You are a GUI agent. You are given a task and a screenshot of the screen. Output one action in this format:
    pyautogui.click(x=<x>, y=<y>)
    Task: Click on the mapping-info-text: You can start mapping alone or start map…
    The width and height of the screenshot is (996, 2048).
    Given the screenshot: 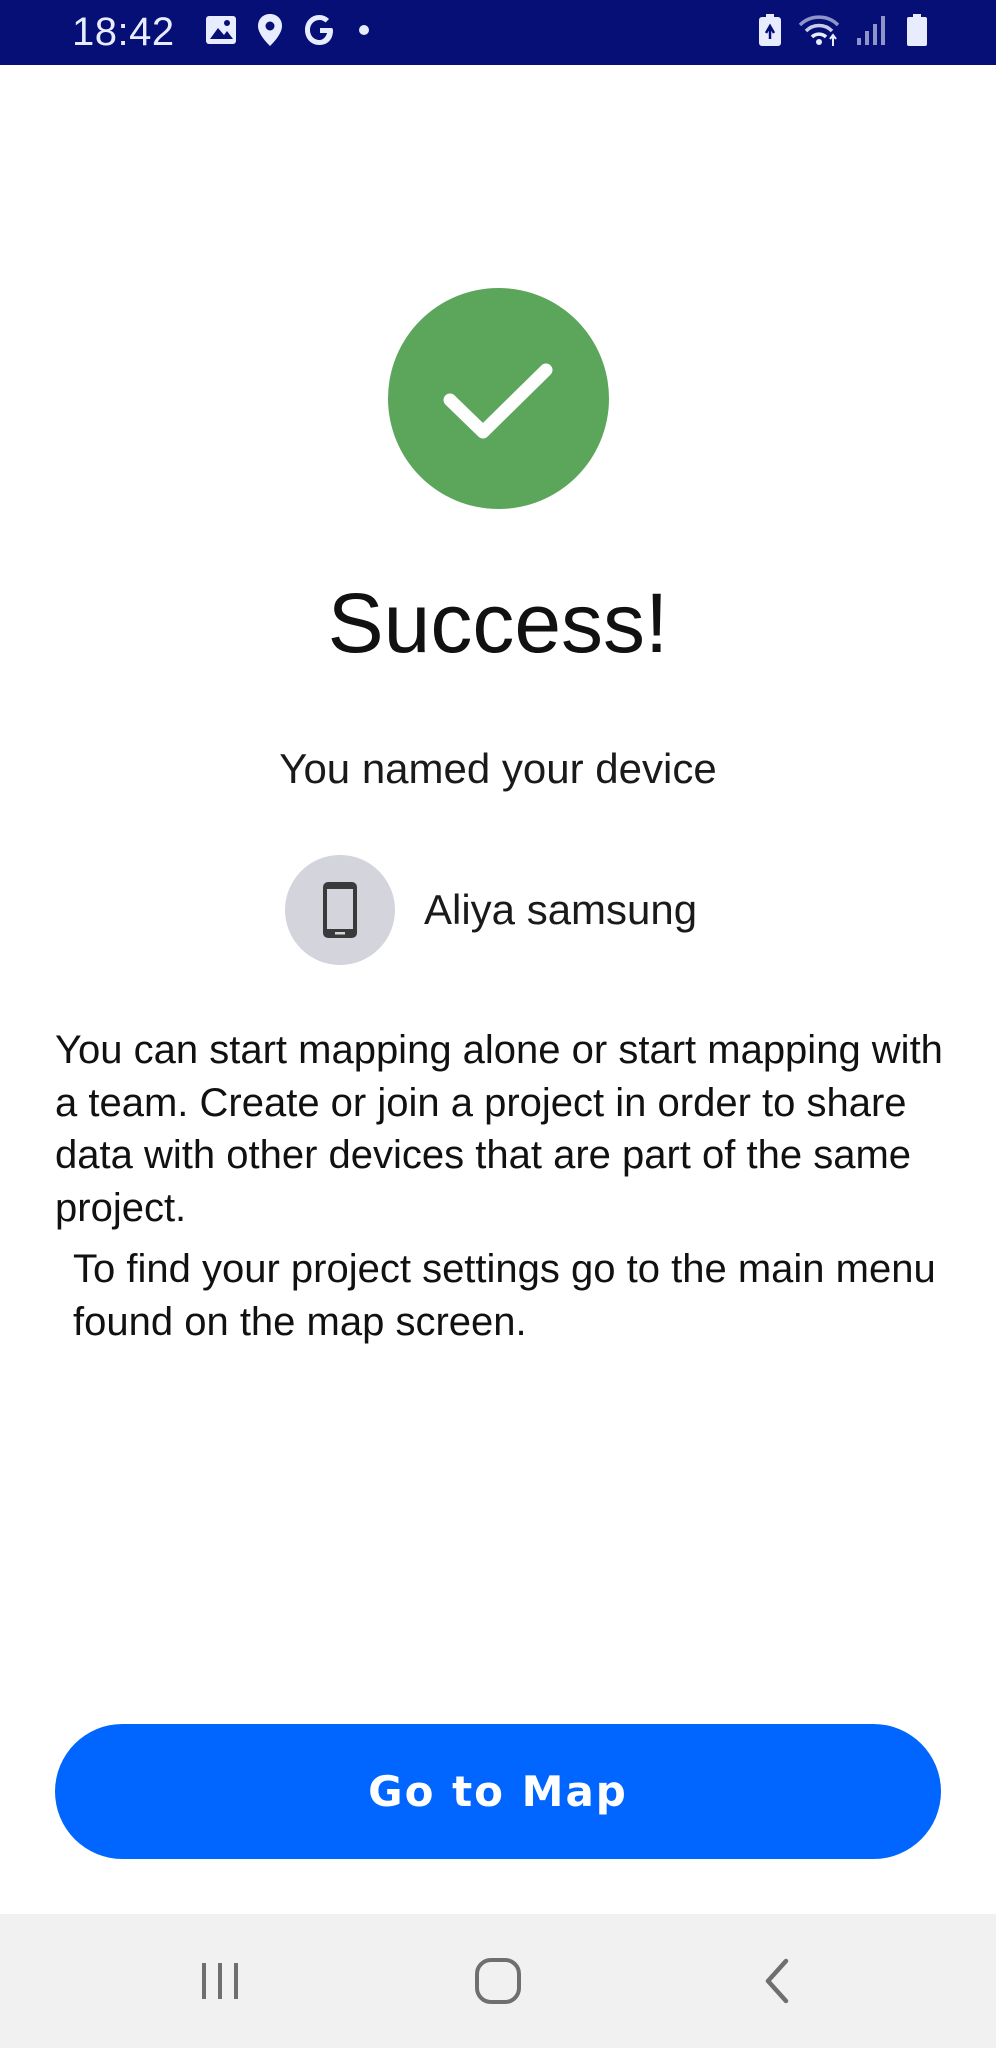 What is the action you would take?
    pyautogui.click(x=499, y=1129)
    